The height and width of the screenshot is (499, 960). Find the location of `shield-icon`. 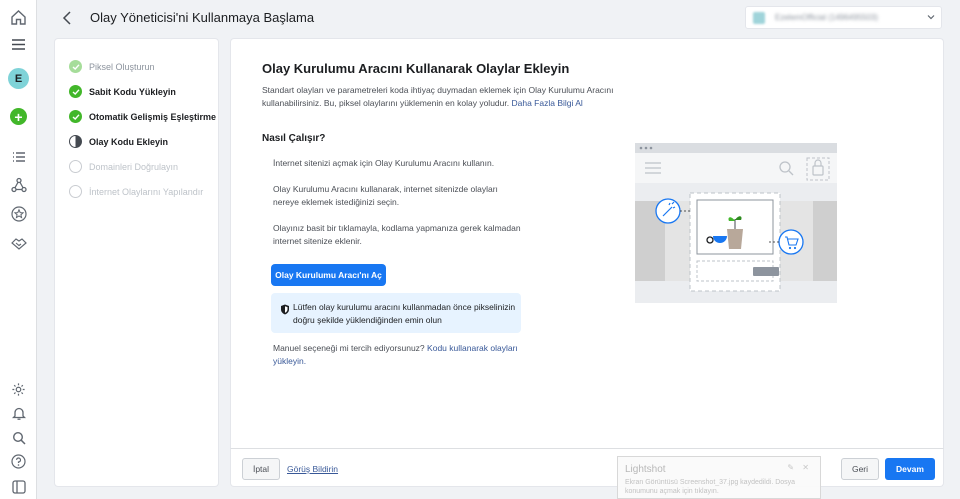

shield-icon is located at coordinates (285, 308).